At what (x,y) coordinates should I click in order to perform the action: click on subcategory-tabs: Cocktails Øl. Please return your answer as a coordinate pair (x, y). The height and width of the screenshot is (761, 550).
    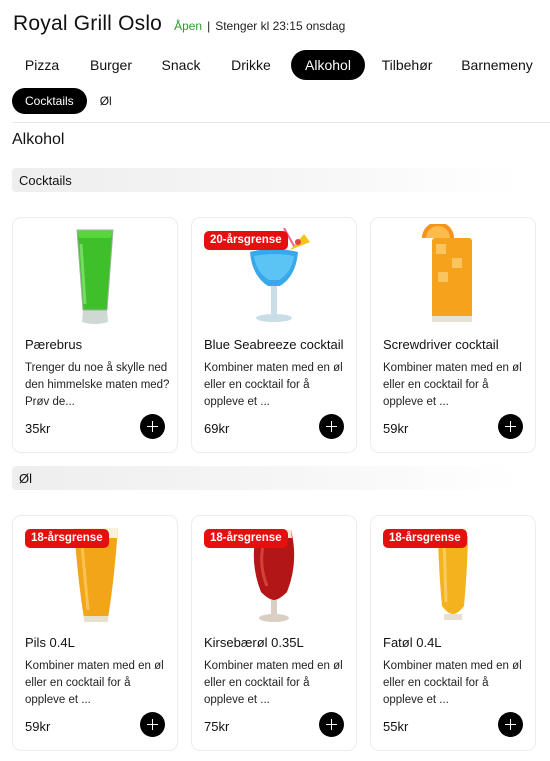
    Looking at the image, I should click on (68, 101).